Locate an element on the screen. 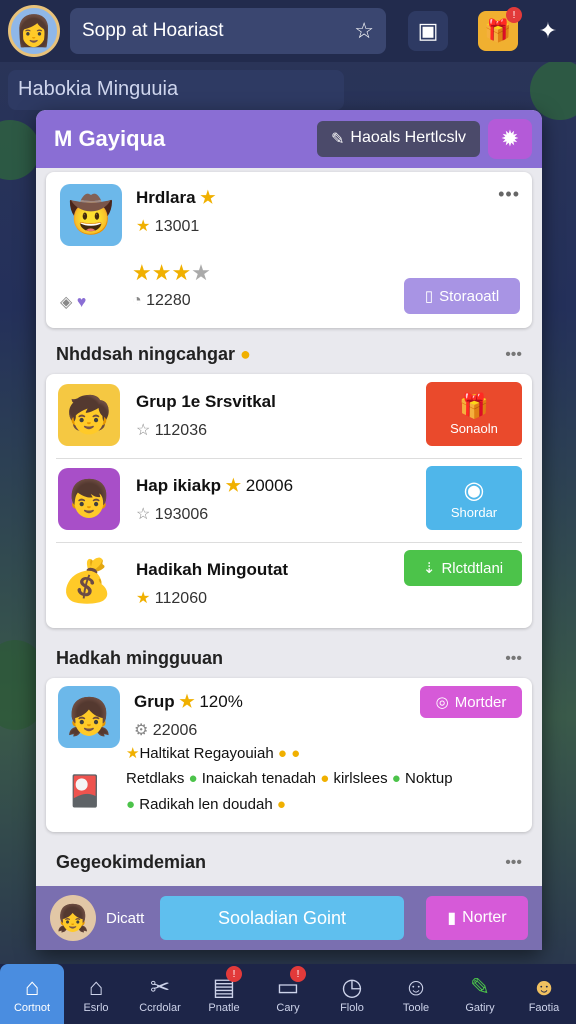 The width and height of the screenshot is (576, 1024). group-name-1: Grup 1e Srsvitkal is located at coordinates (206, 401).